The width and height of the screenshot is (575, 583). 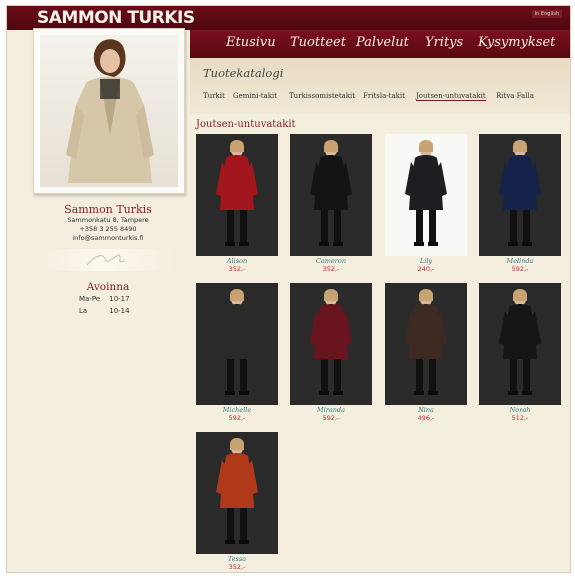 I want to click on nav-tuotteet: Tuotteet, so click(x=318, y=42).